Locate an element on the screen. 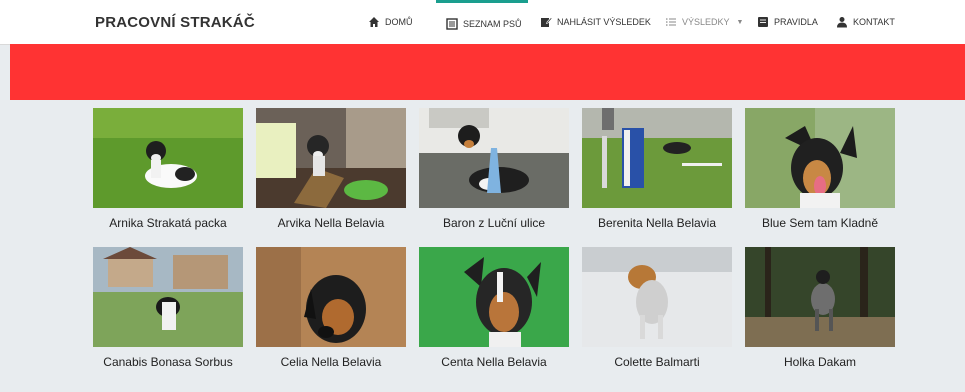 This screenshot has width=965, height=392. nav-contact-label: KONTAKT is located at coordinates (874, 22).